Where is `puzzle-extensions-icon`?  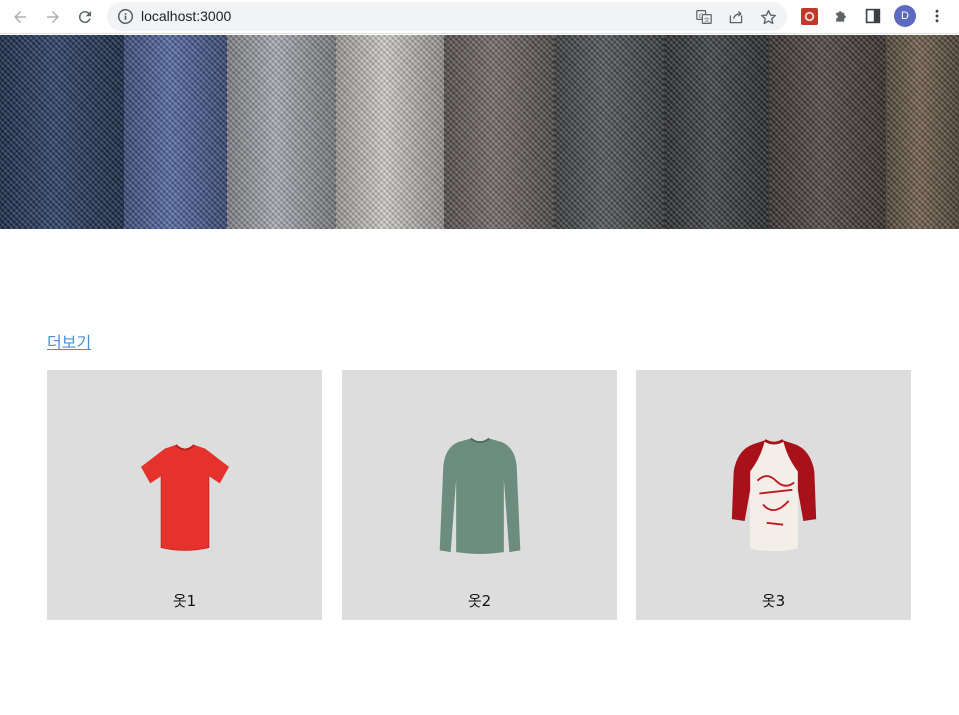
puzzle-extensions-icon is located at coordinates (841, 16).